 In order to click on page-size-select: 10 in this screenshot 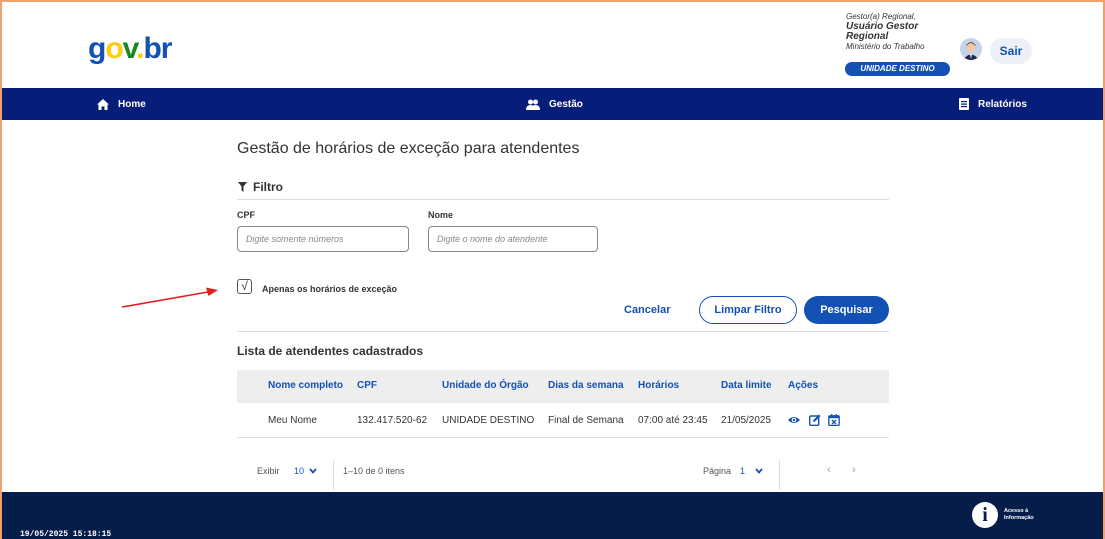, I will do `click(299, 471)`.